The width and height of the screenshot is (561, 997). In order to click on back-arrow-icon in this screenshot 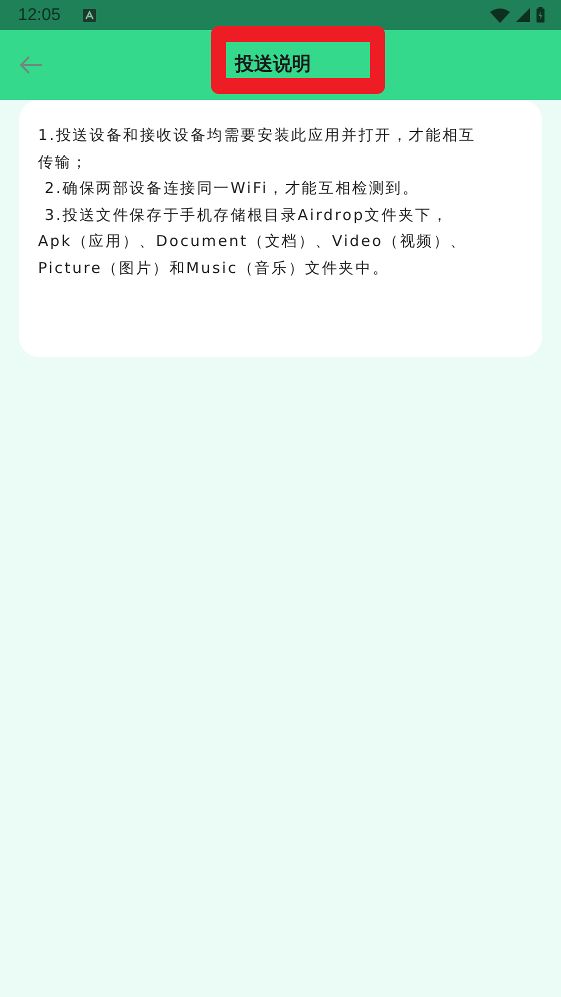, I will do `click(31, 65)`.